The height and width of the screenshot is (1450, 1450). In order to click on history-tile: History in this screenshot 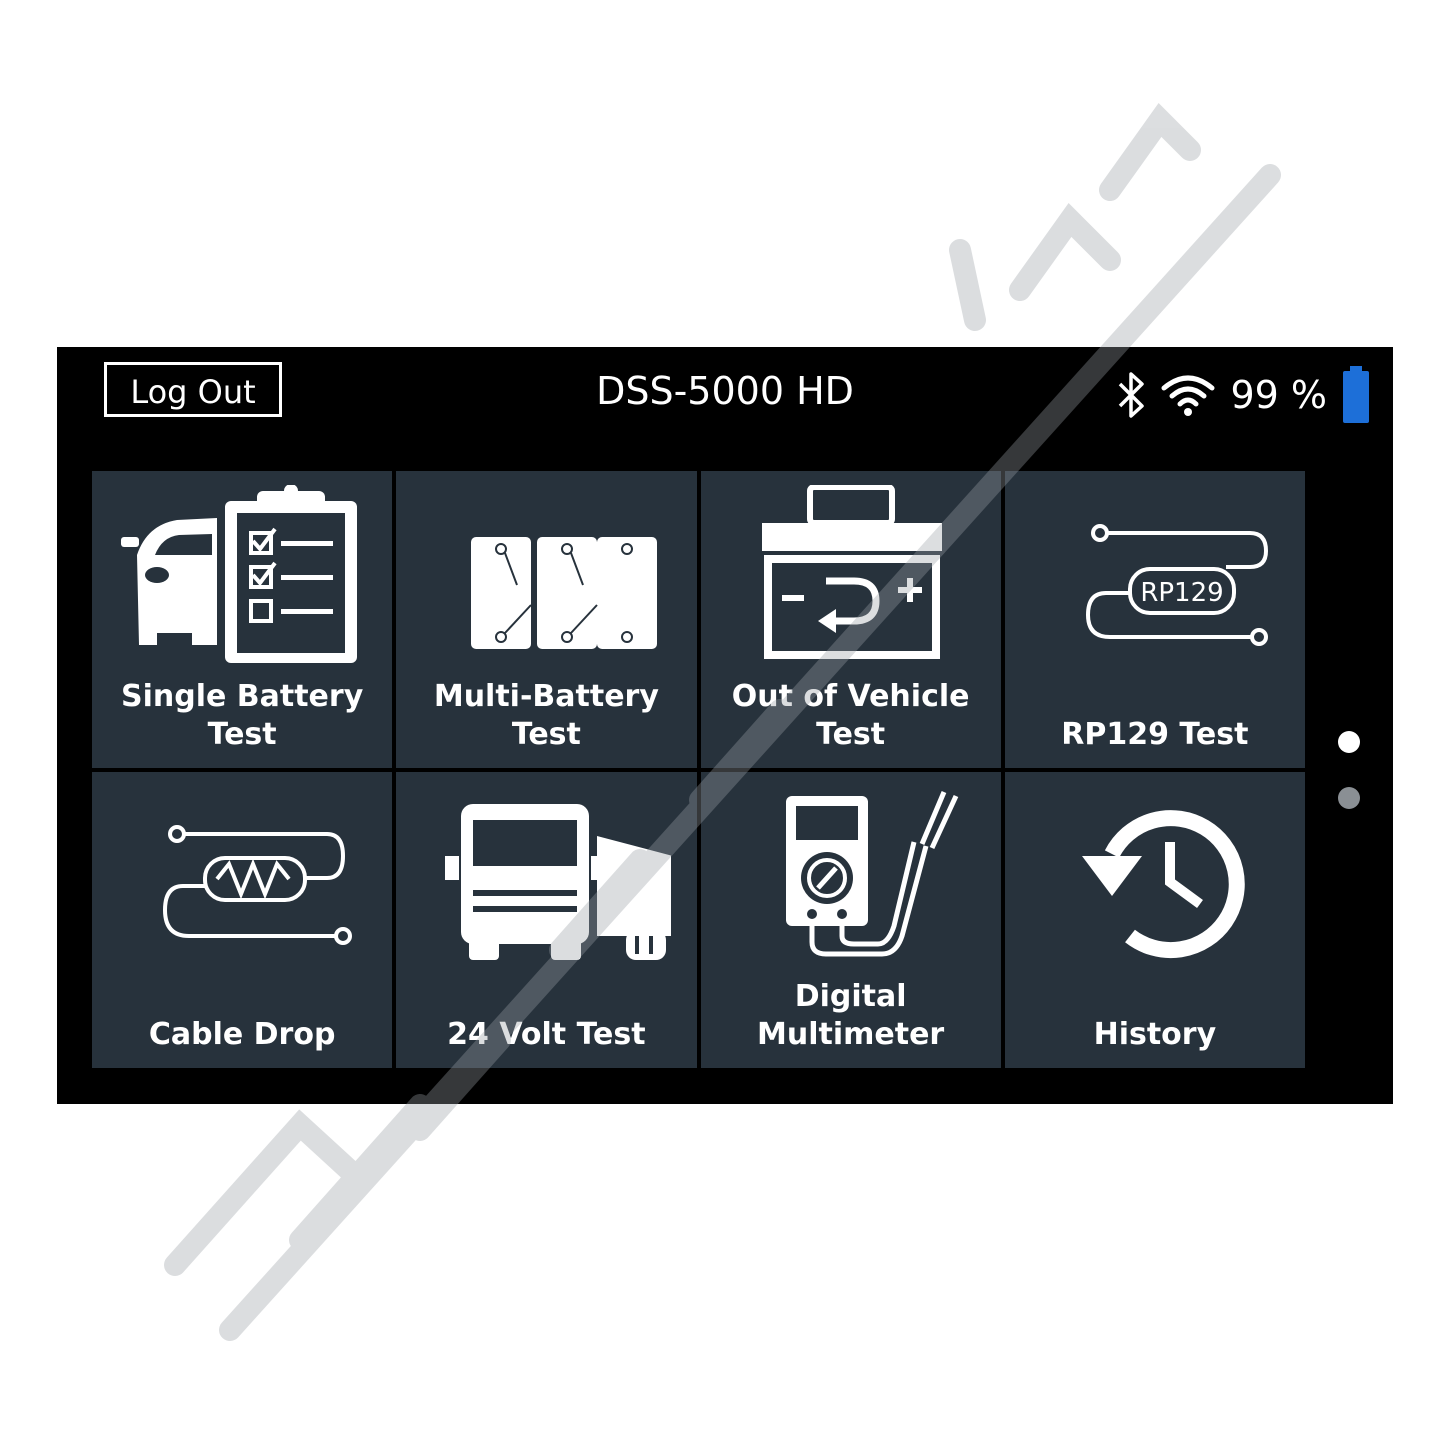, I will do `click(1154, 919)`.